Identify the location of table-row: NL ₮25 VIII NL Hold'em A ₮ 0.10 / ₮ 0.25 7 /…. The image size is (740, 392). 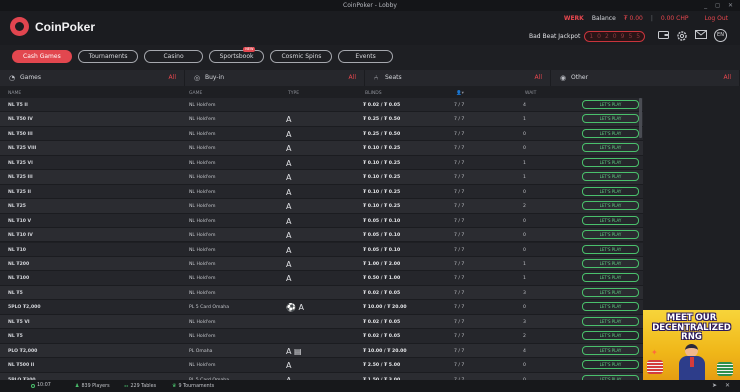
(321, 148).